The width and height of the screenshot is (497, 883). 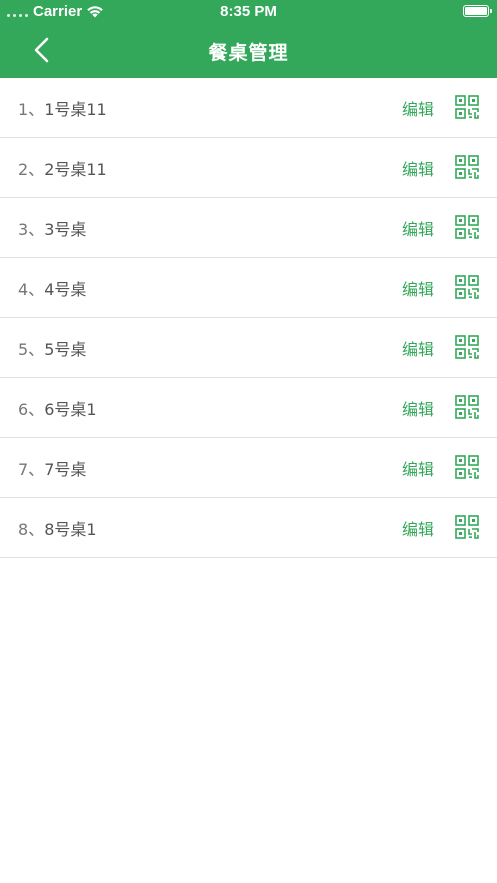 I want to click on table-index: 2、, so click(x=31, y=169).